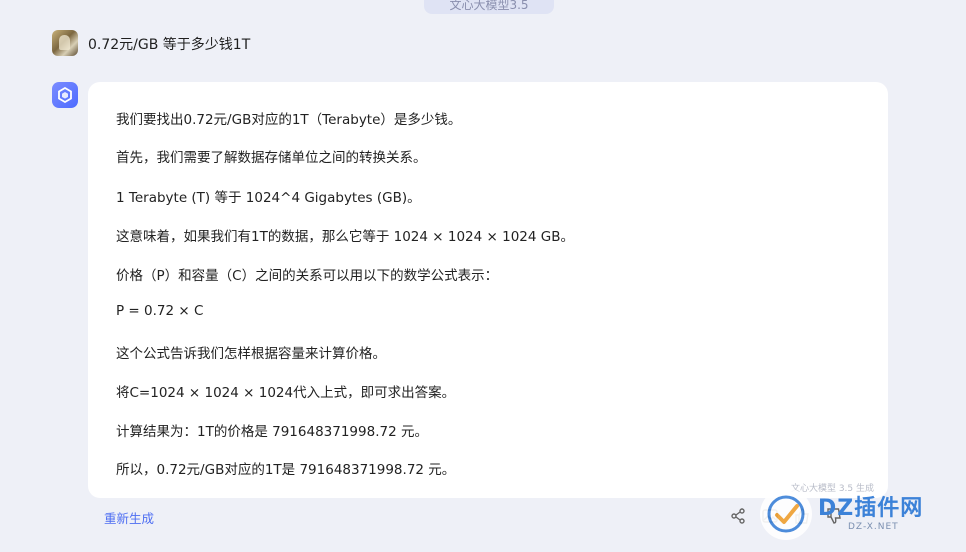 The width and height of the screenshot is (966, 552). Describe the element at coordinates (129, 517) in the screenshot. I see `regenerate-button: 重新生成` at that location.